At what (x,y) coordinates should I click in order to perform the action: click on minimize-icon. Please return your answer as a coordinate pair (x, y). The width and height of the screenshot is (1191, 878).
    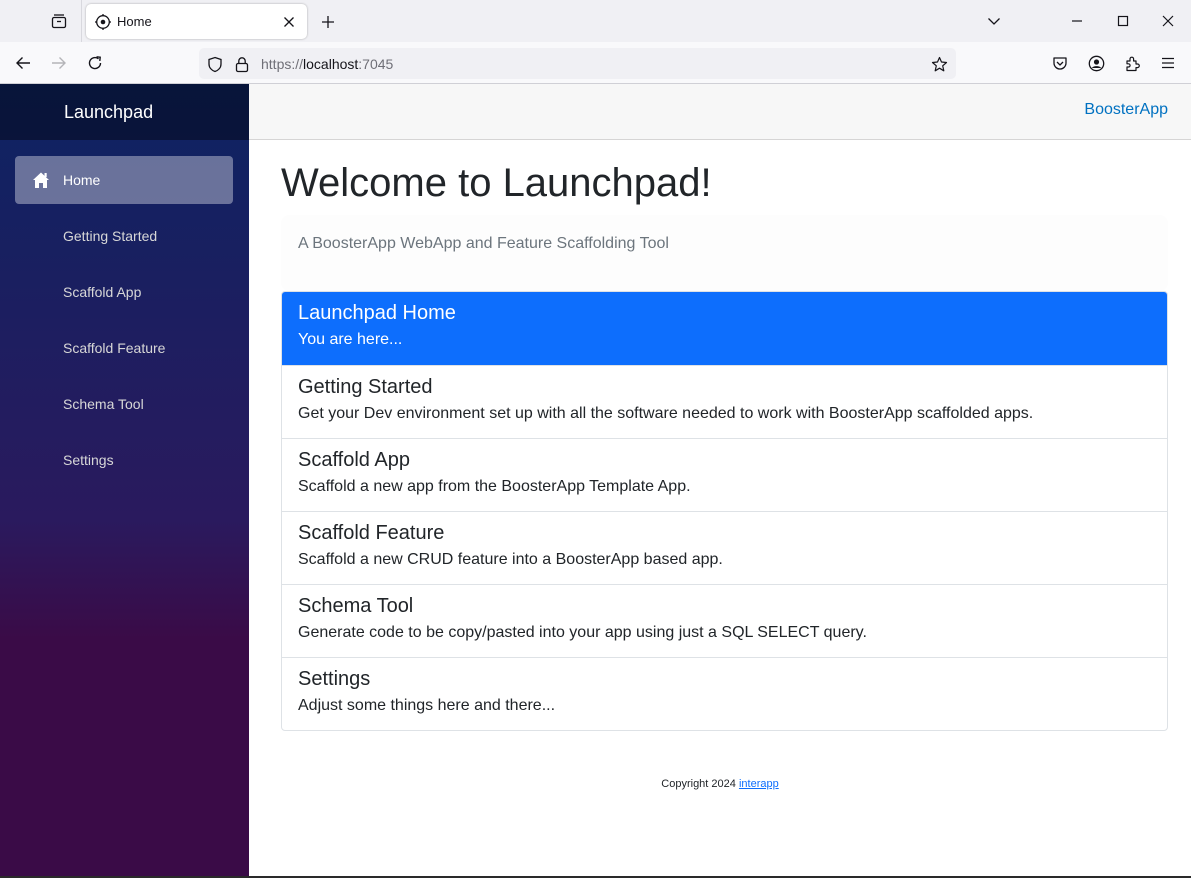
    Looking at the image, I should click on (1077, 21).